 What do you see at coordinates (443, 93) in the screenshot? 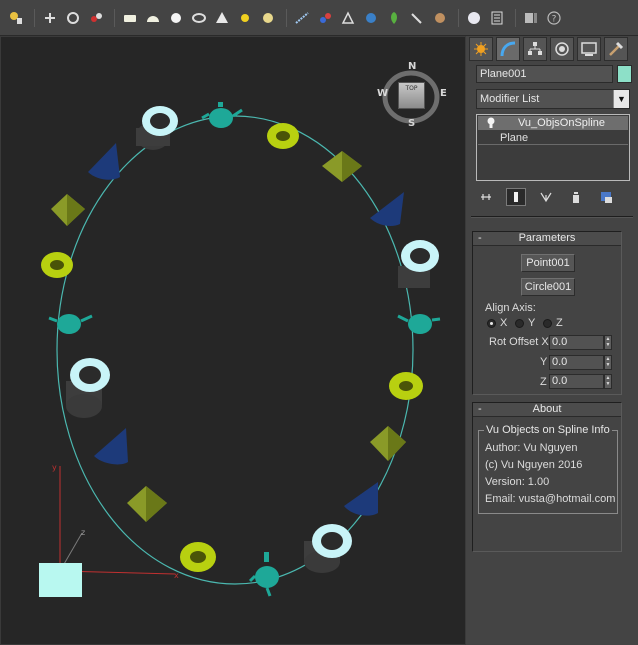
I see `compass-east: E` at bounding box center [443, 93].